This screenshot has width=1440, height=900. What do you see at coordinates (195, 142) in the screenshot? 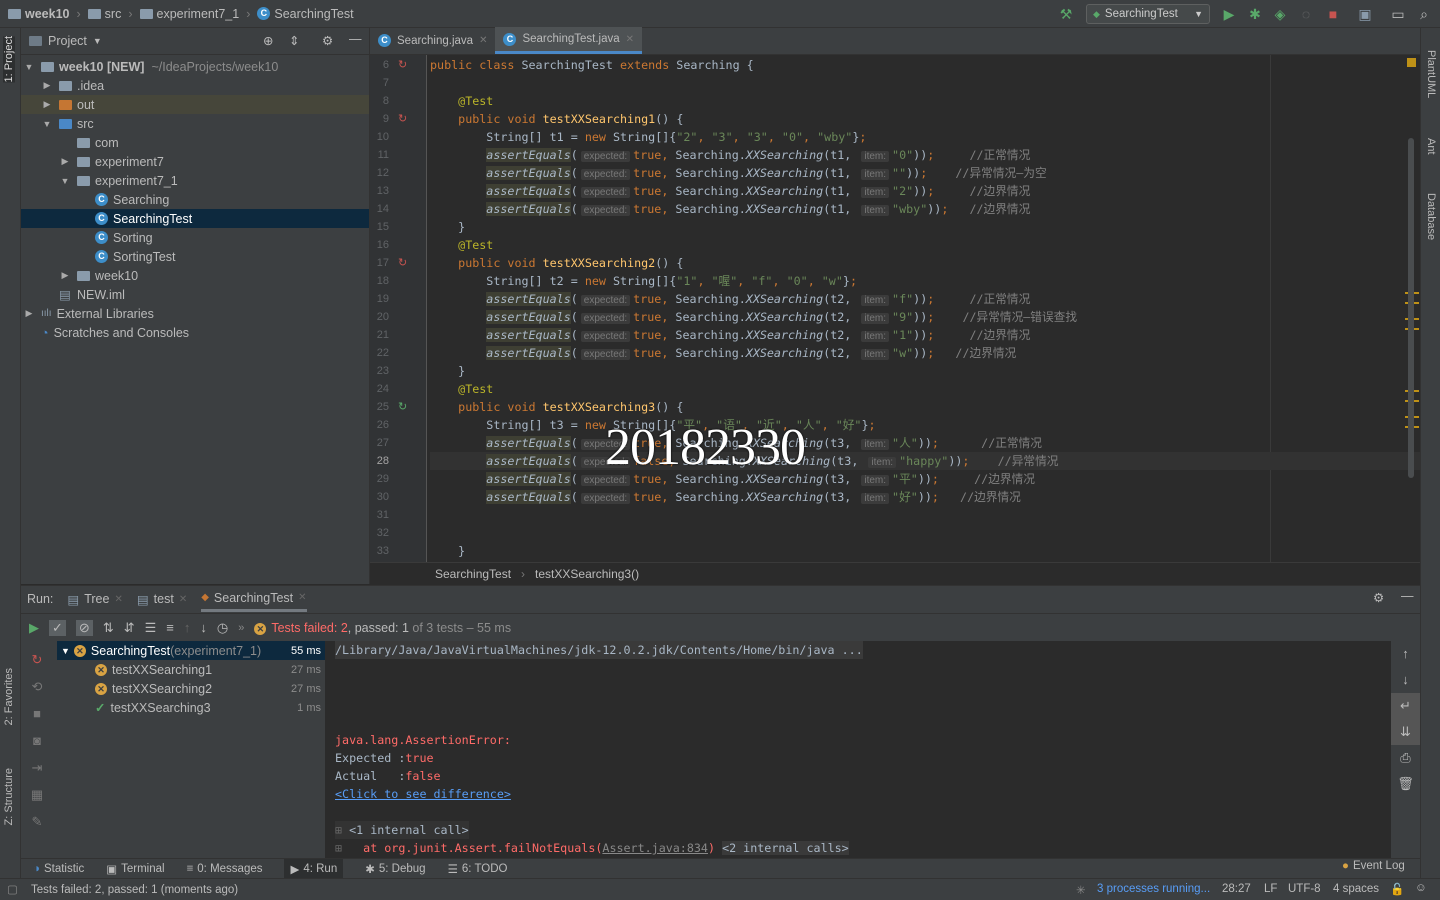
I see `project-tree-item: com` at bounding box center [195, 142].